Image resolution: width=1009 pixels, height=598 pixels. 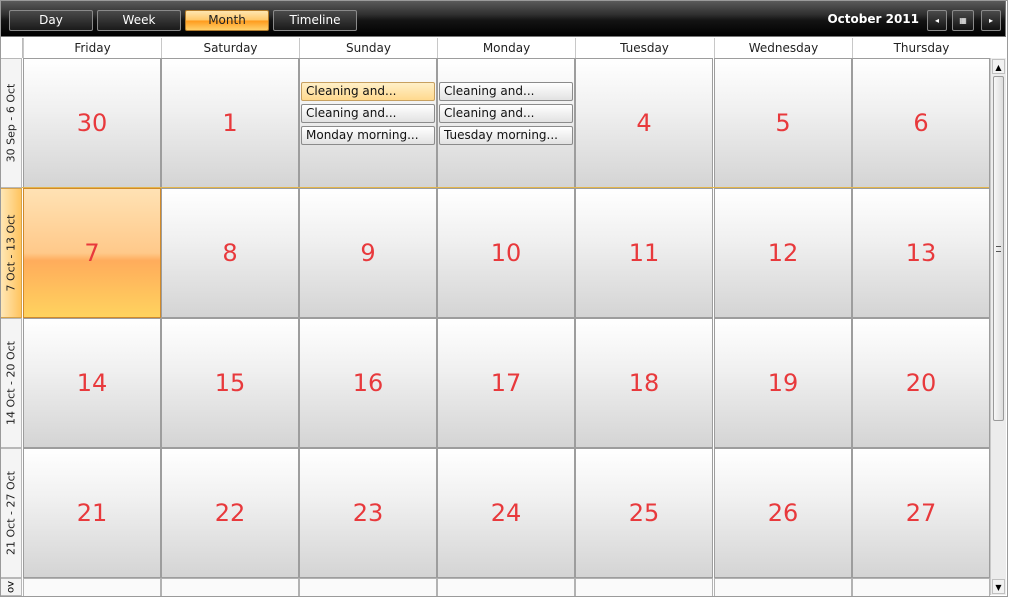 What do you see at coordinates (315, 20) in the screenshot?
I see `view-timeline-button: Timeline` at bounding box center [315, 20].